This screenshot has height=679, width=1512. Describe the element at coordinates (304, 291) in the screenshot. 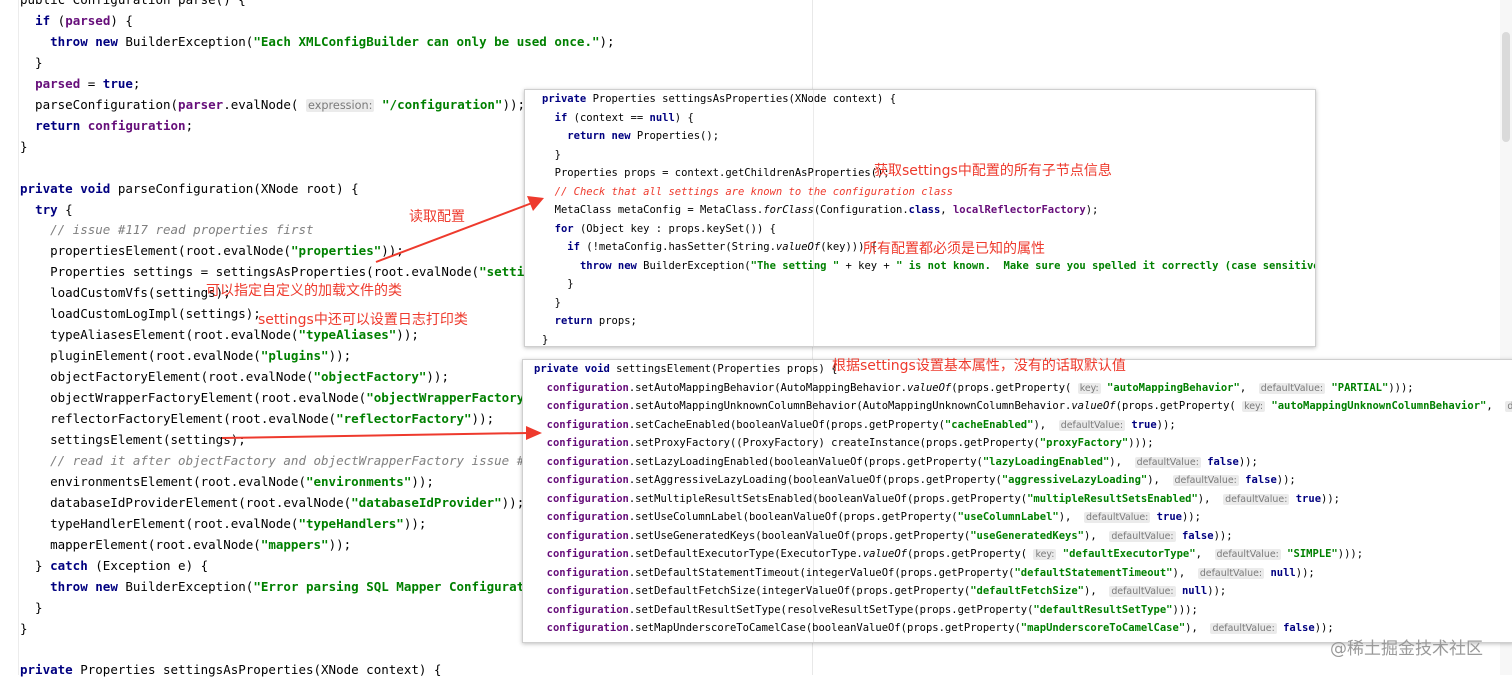

I see `annotation-custom-vfs: 可以指定自定义的加载文件的类` at that location.